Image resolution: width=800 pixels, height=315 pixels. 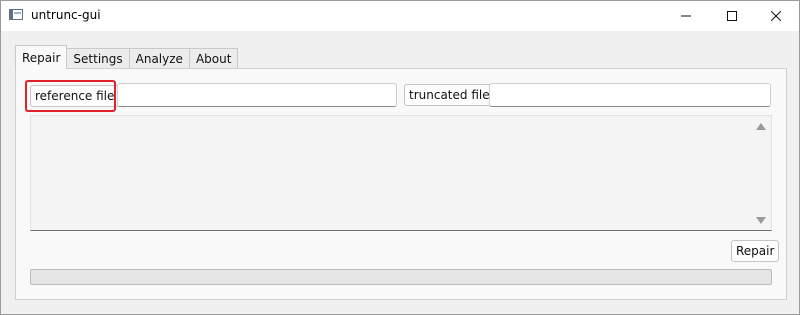 I want to click on tab-bar: Repair Settings Analyze About, so click(x=127, y=57).